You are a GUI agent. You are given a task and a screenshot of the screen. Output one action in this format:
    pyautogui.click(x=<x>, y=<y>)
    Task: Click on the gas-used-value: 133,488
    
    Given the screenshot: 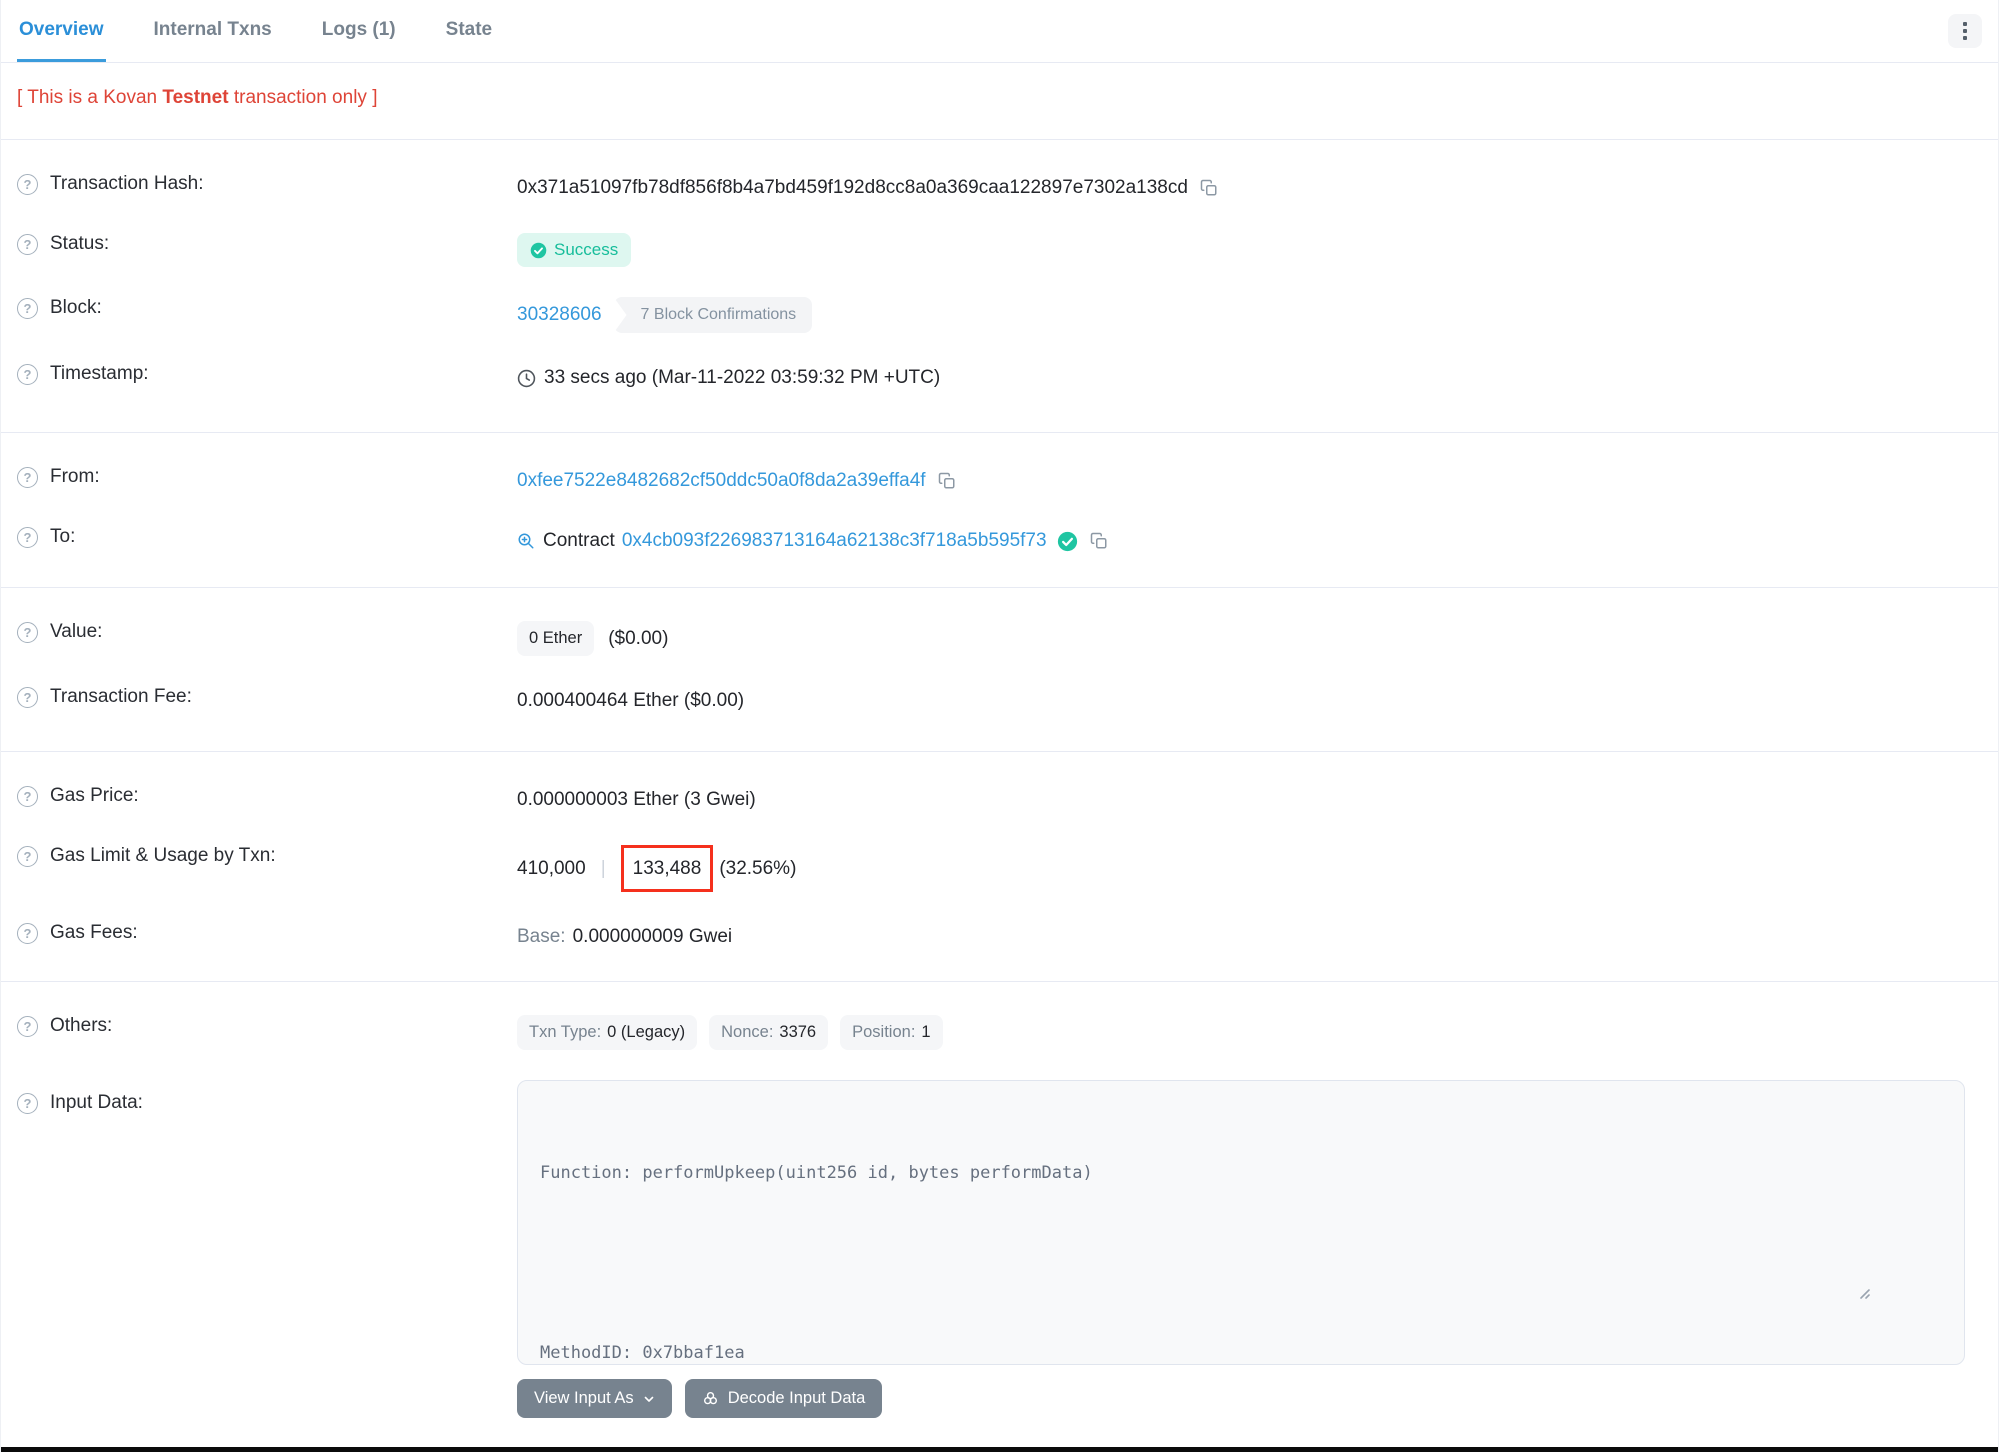 What is the action you would take?
    pyautogui.click(x=667, y=868)
    